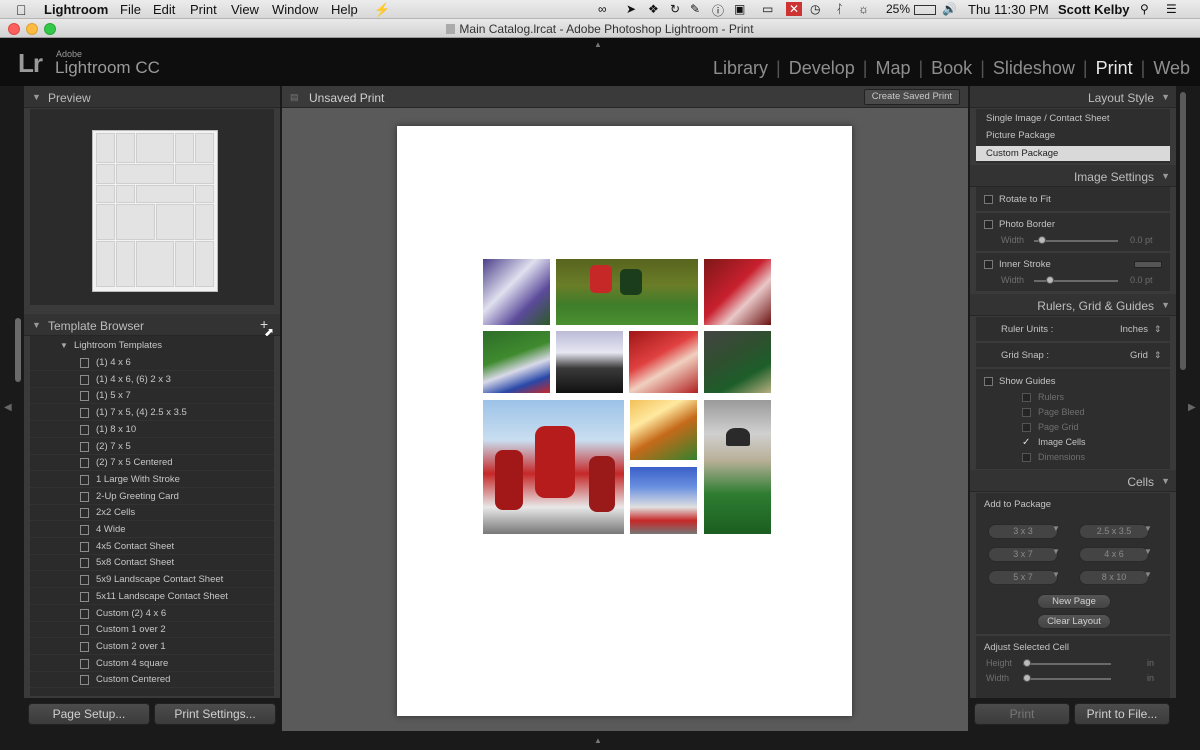 The height and width of the screenshot is (750, 1200). I want to click on guide-checkbox: ✓, so click(1026, 443).